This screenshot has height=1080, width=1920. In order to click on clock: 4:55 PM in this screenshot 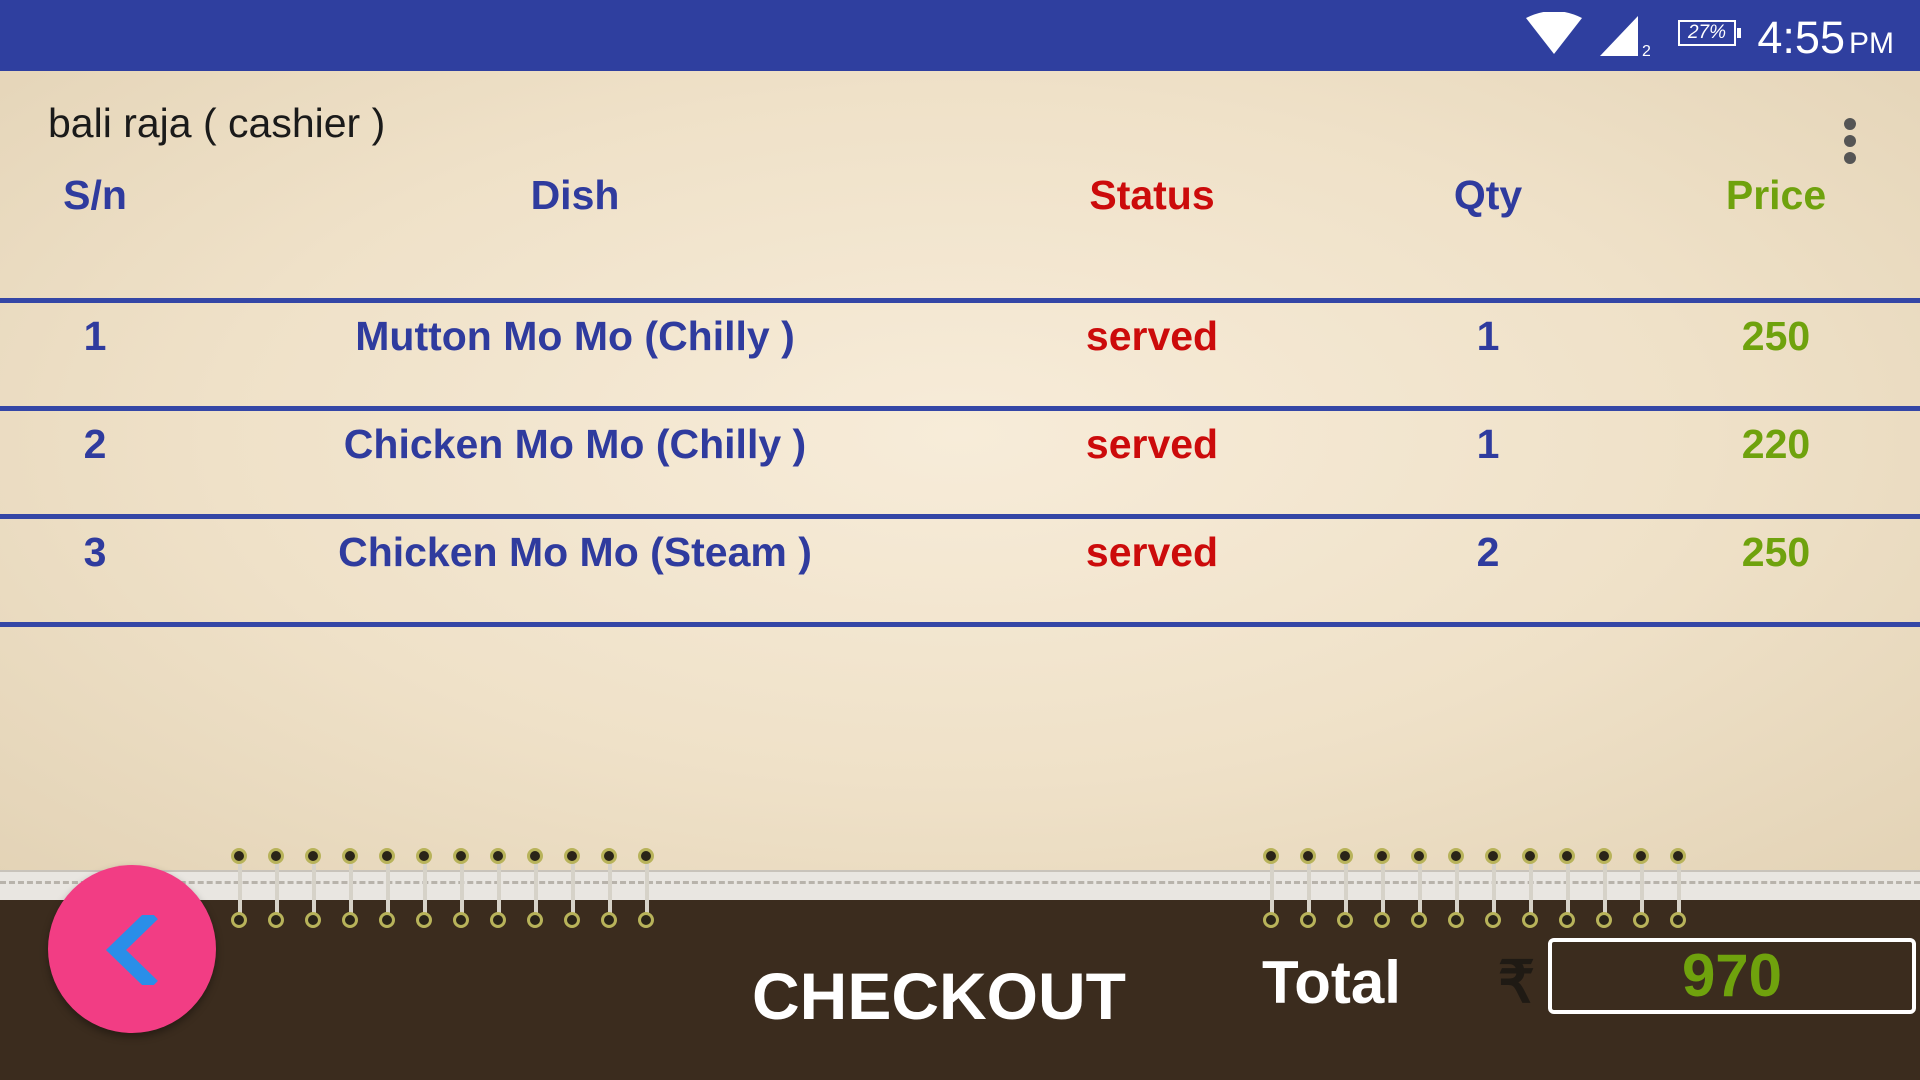, I will do `click(1825, 38)`.